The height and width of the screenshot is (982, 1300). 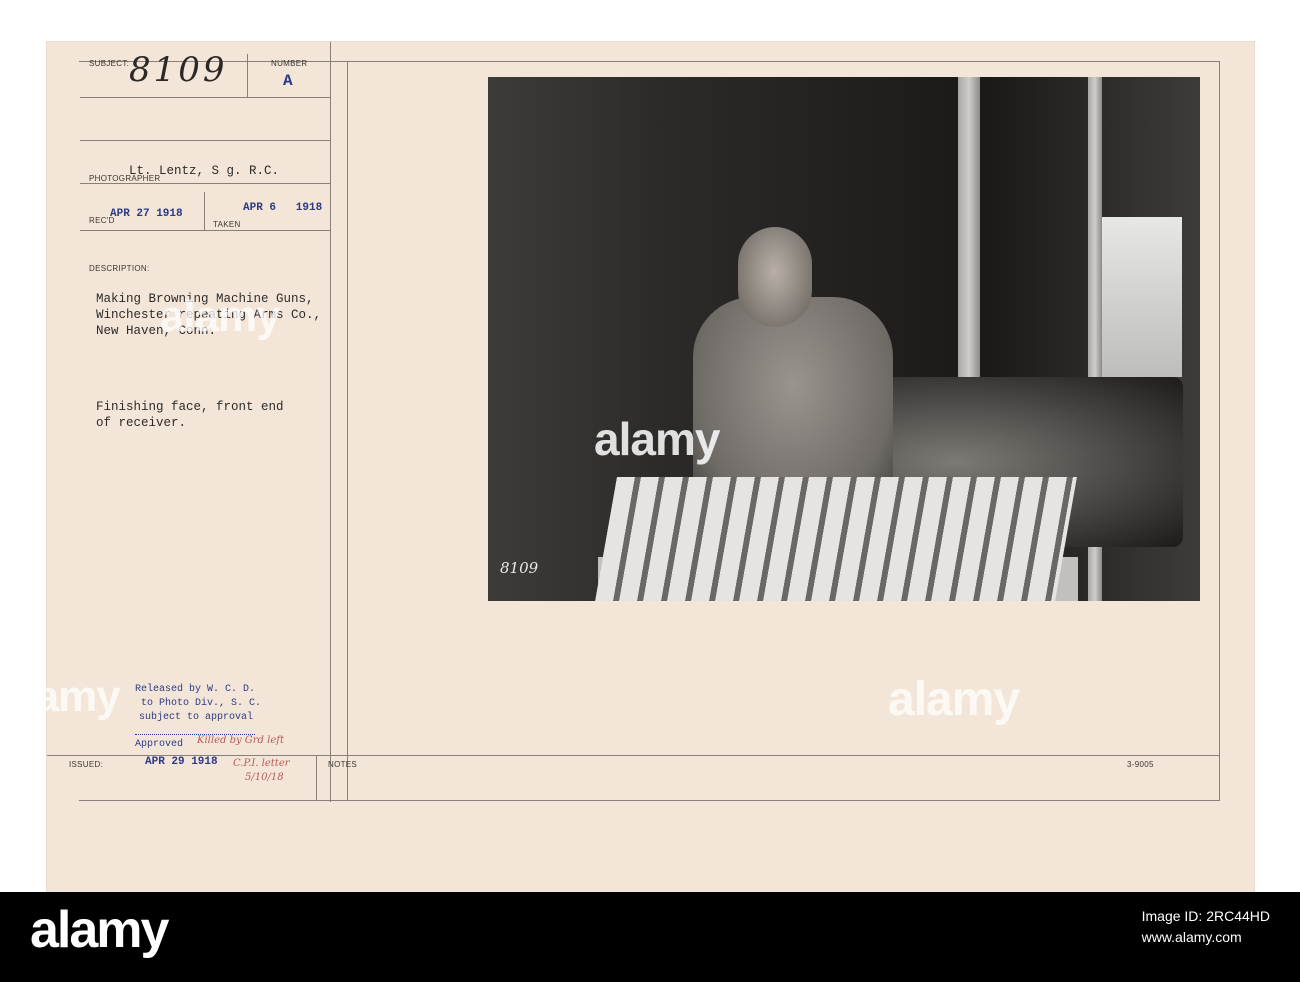 What do you see at coordinates (283, 208) in the screenshot?
I see `taken-value: APR 6 1918` at bounding box center [283, 208].